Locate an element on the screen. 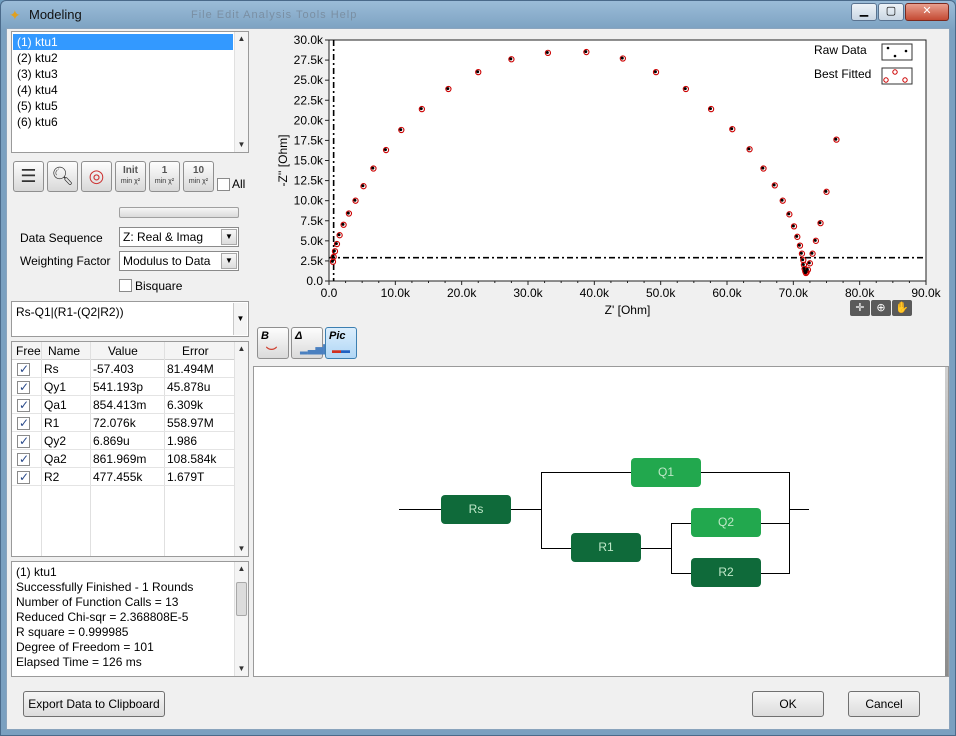 The image size is (956, 736). model-string: Rs-Q1|(R1-(Q2|R2)) is located at coordinates (70, 312).